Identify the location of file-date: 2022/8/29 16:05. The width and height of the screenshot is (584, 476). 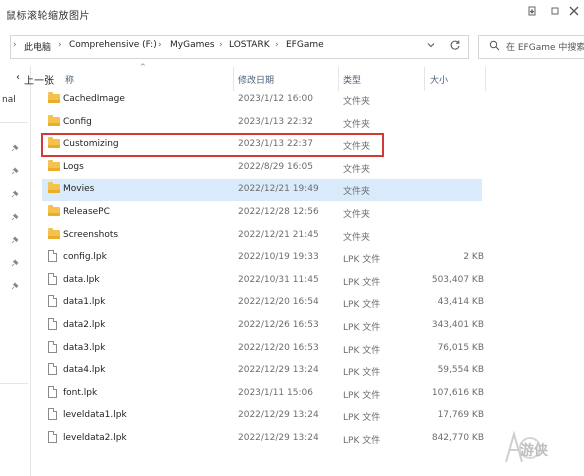
(275, 166).